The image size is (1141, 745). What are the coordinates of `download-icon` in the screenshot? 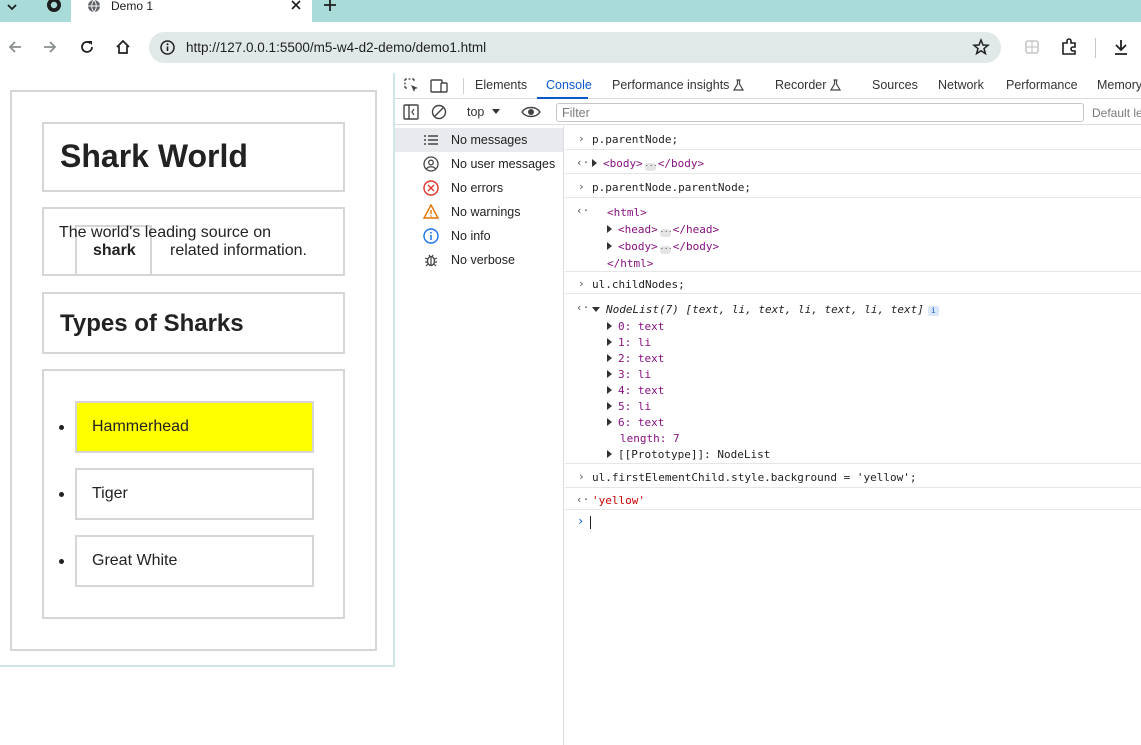 It's located at (1121, 47).